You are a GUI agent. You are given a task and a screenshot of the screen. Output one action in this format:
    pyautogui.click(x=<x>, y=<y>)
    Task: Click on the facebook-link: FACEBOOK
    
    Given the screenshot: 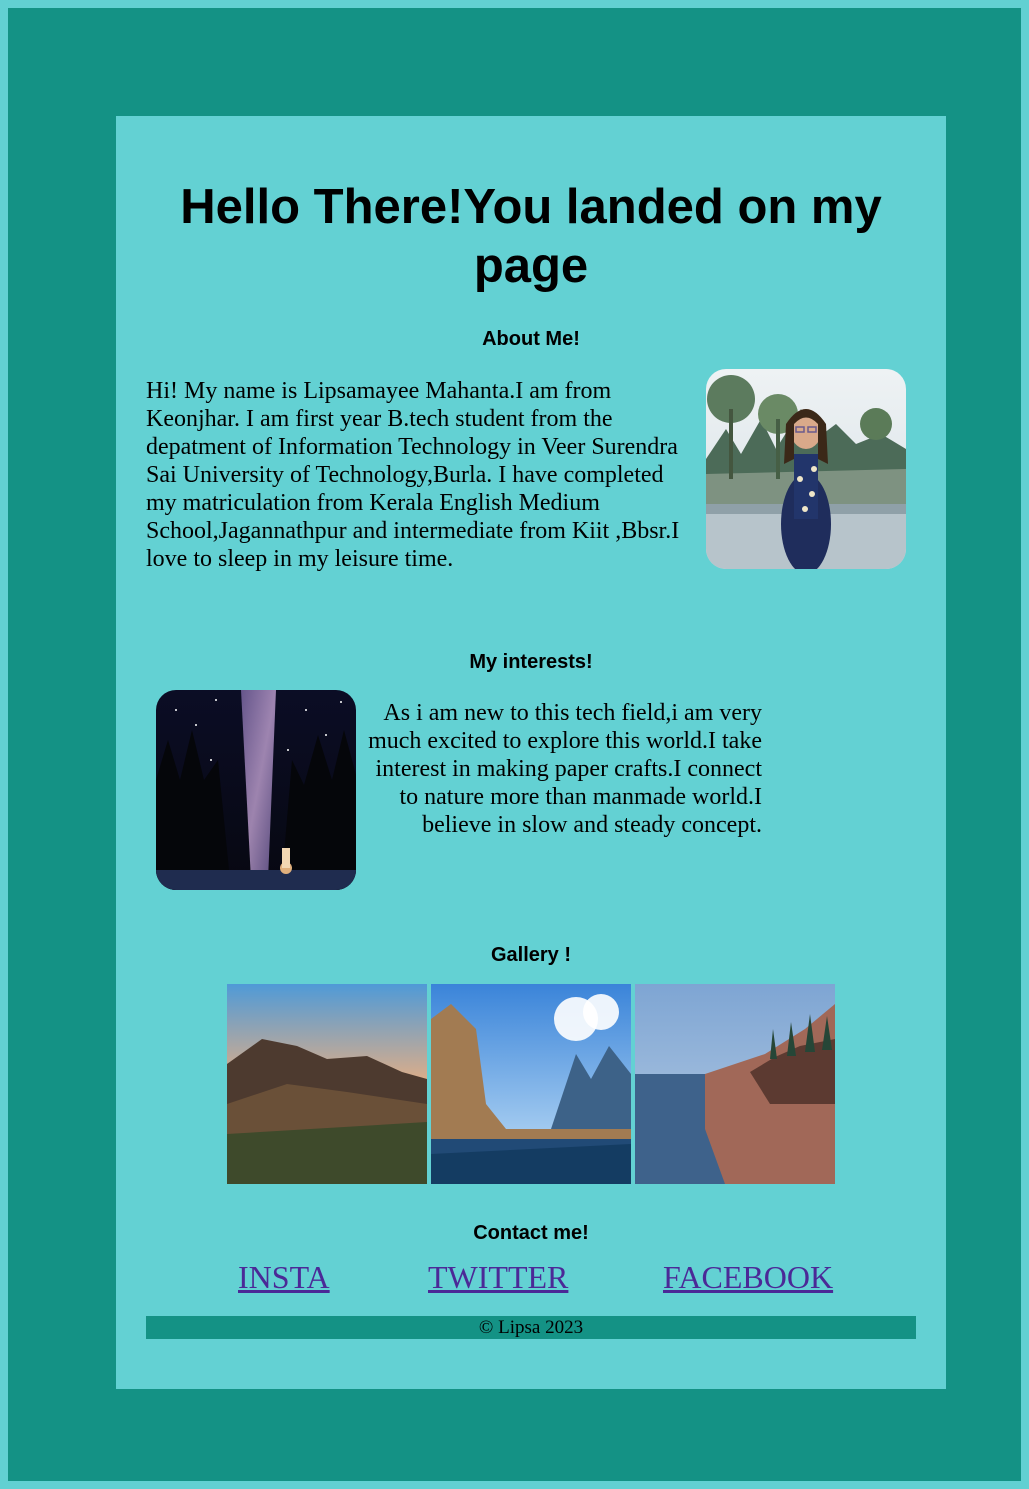 What is the action you would take?
    pyautogui.click(x=748, y=1277)
    